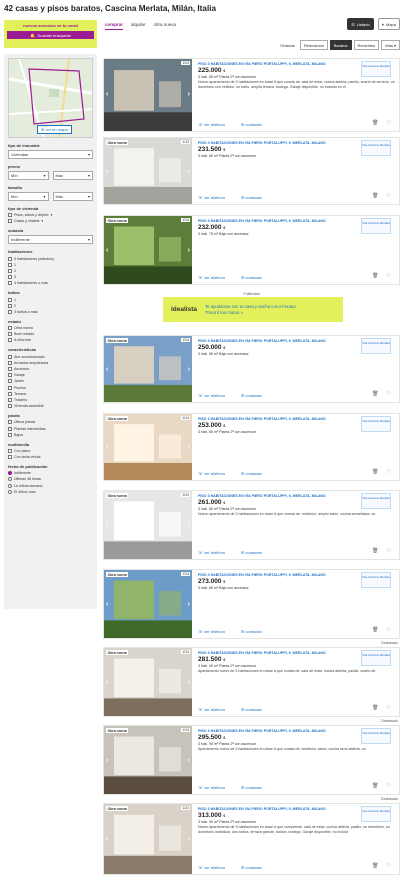 The height and width of the screenshot is (879, 406). What do you see at coordinates (313, 45) in the screenshot?
I see `sort-relevancia-button: Relevancia` at bounding box center [313, 45].